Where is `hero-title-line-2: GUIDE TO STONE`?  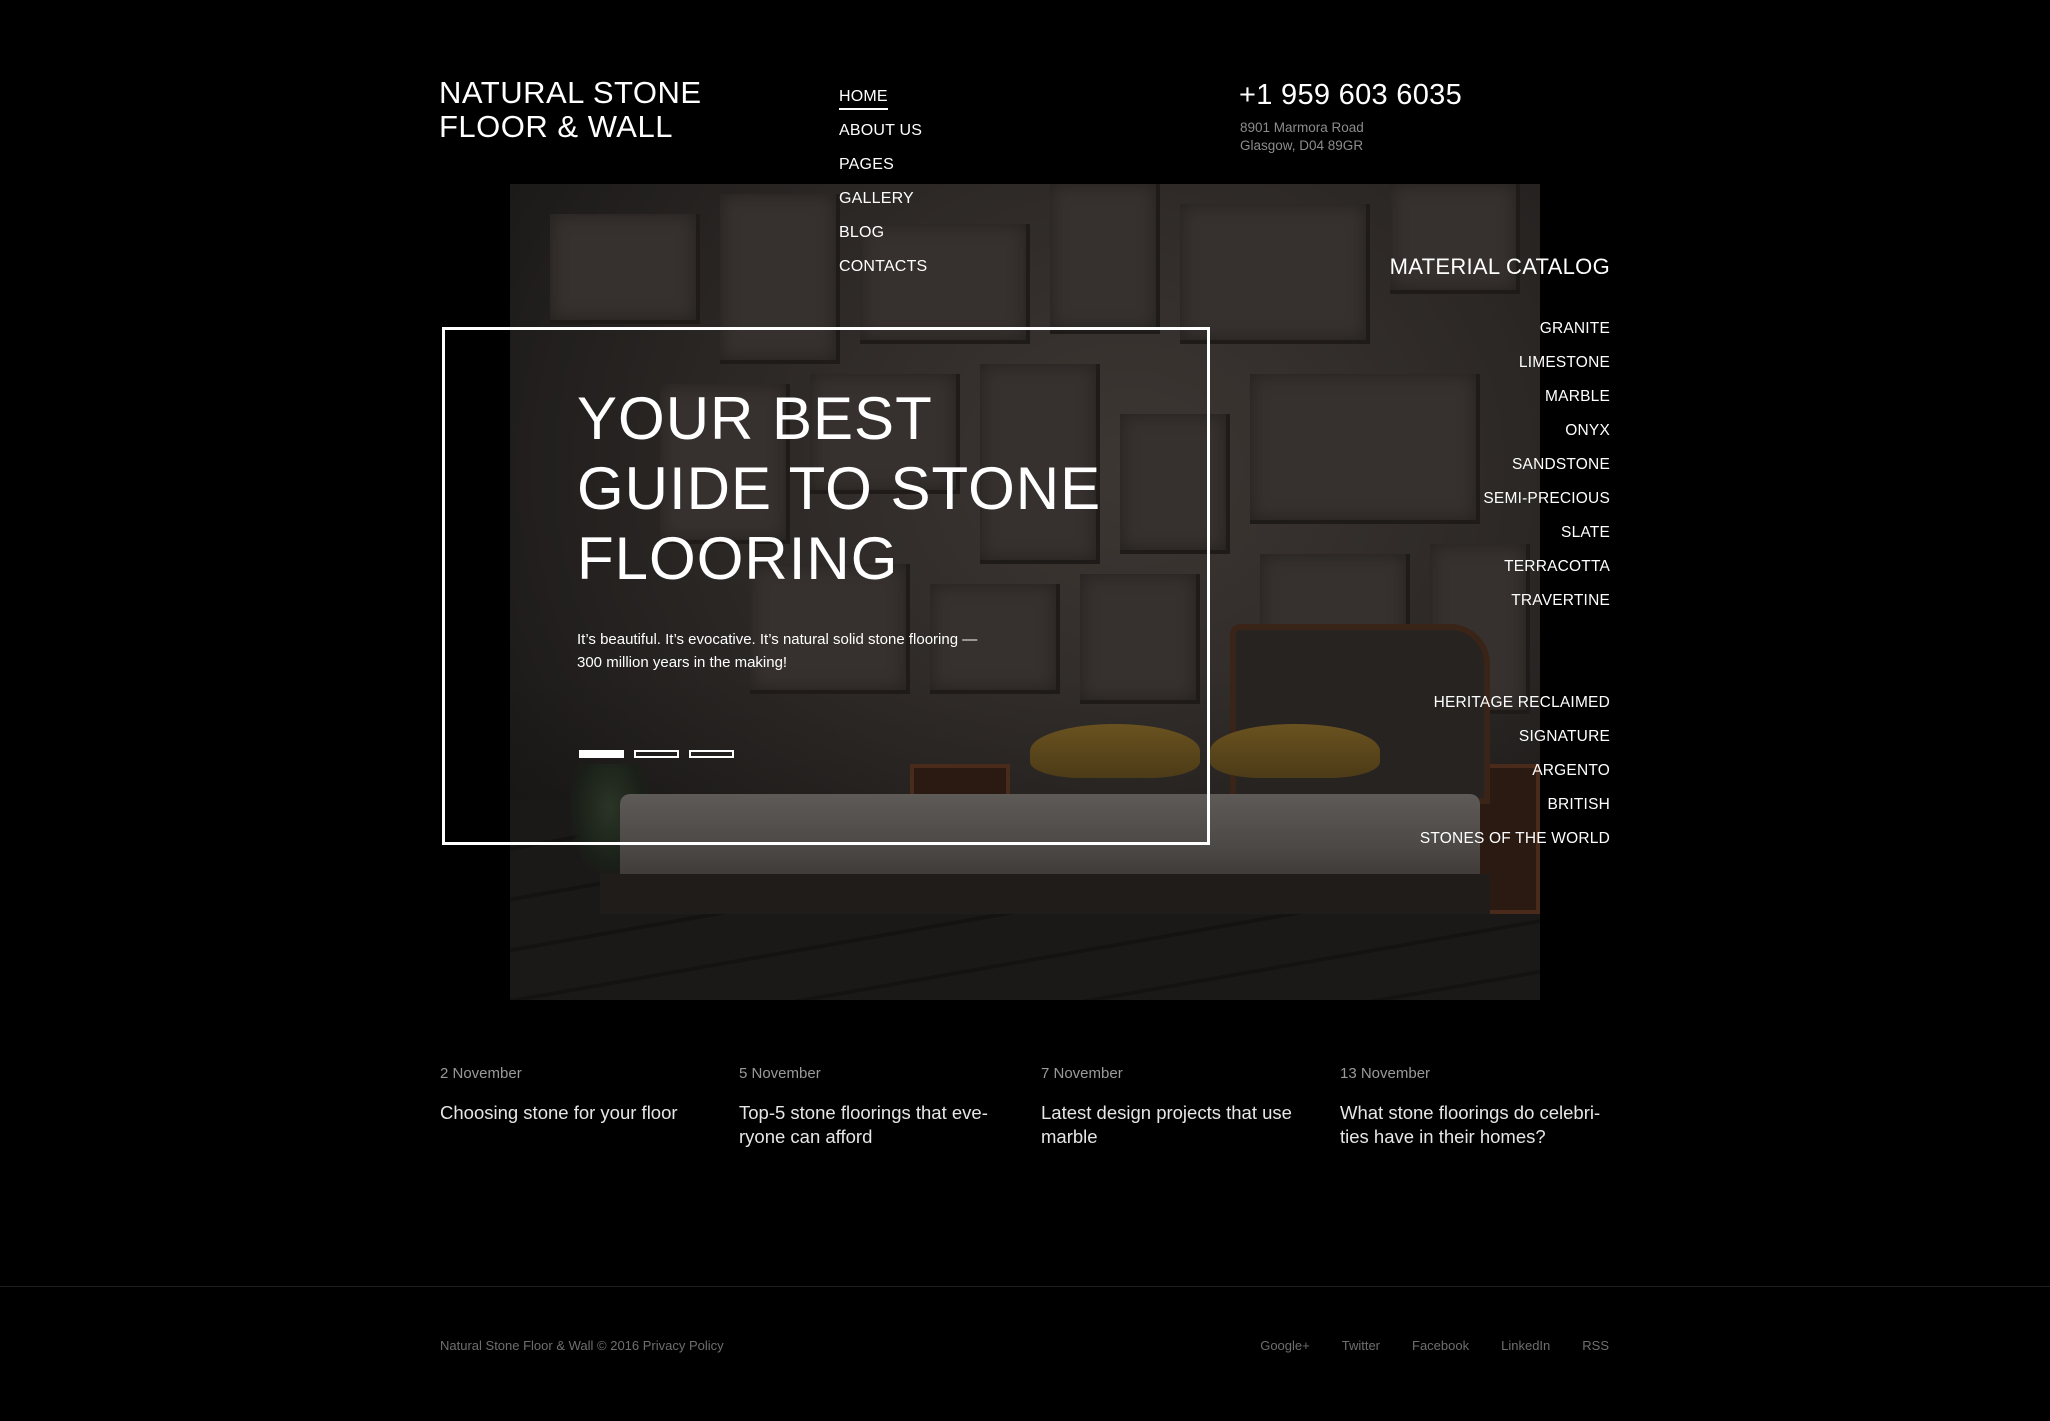 hero-title-line-2: GUIDE TO STONE is located at coordinates (839, 488).